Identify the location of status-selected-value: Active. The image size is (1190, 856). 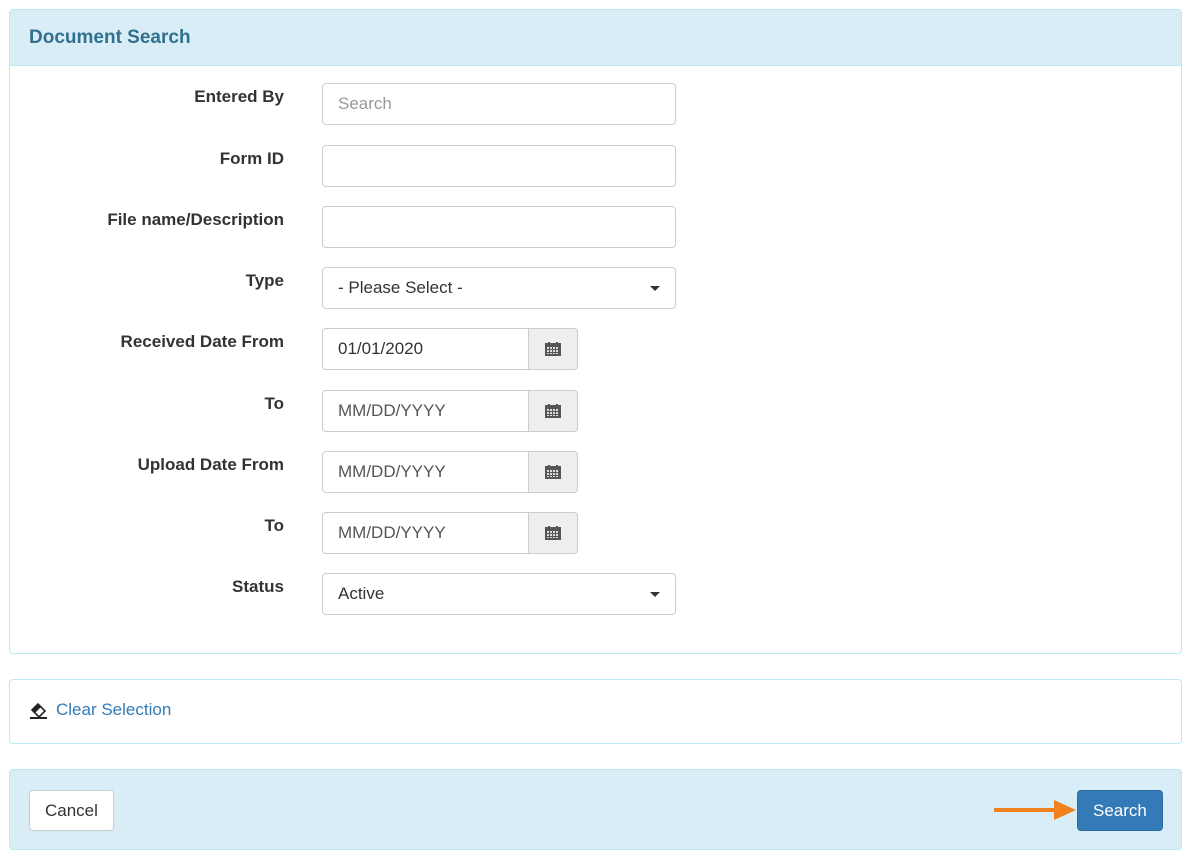
(361, 593).